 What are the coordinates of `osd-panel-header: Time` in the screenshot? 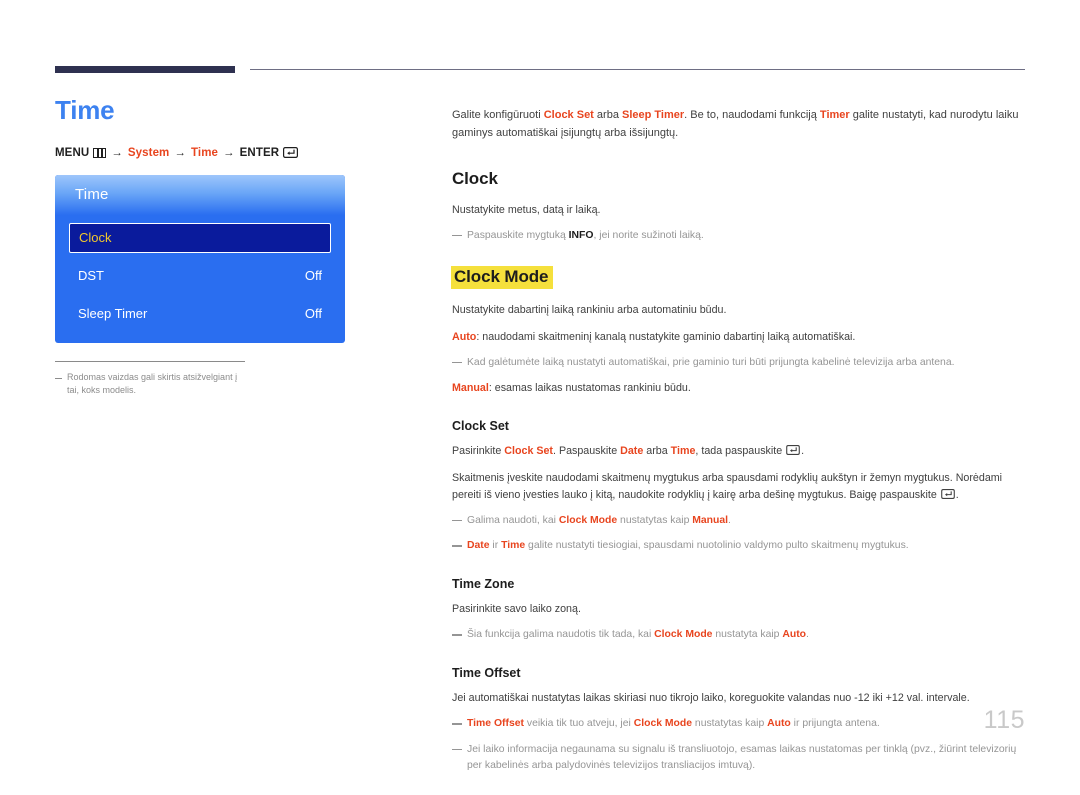 It's located at (200, 194).